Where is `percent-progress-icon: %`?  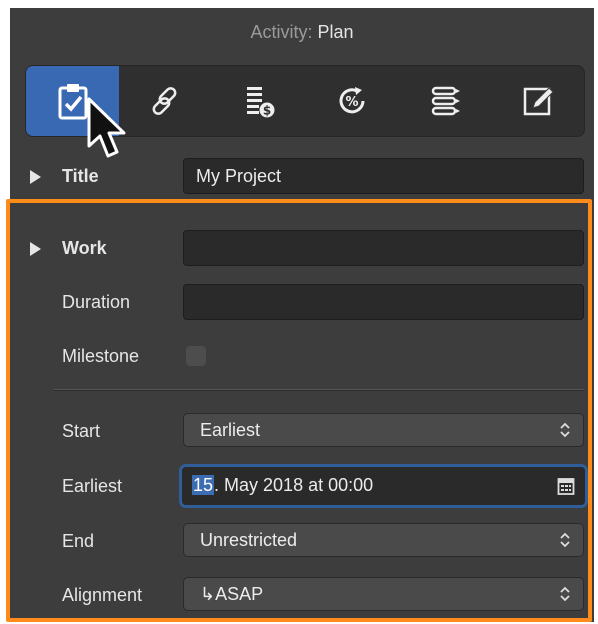
percent-progress-icon: % is located at coordinates (351, 100).